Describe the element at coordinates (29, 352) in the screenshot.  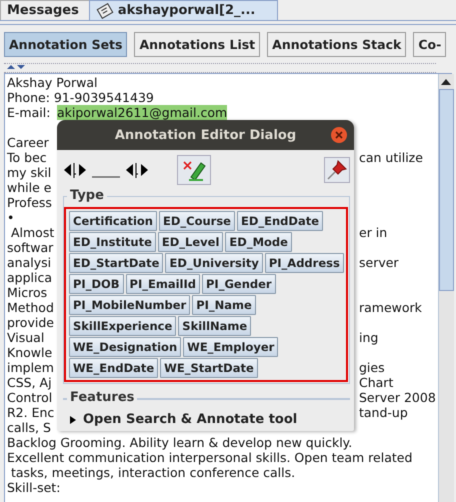
I see `document-line: Knowle` at that location.